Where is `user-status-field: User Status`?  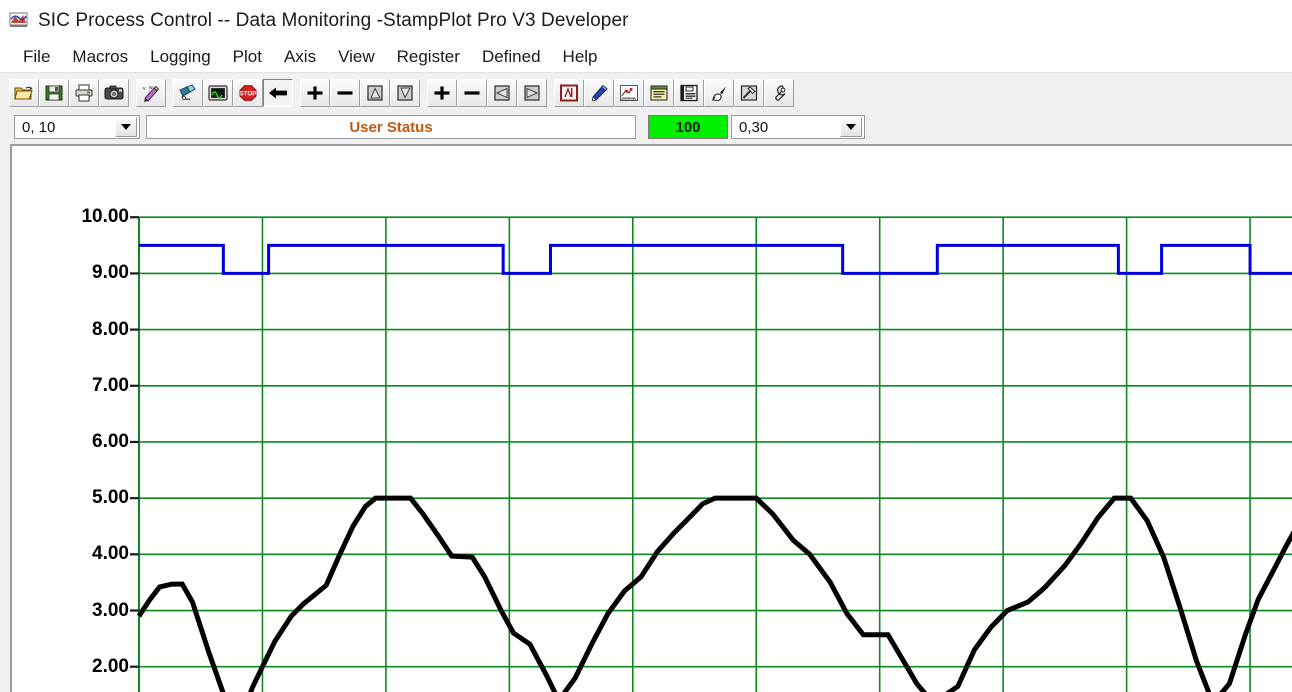 user-status-field: User Status is located at coordinates (391, 127).